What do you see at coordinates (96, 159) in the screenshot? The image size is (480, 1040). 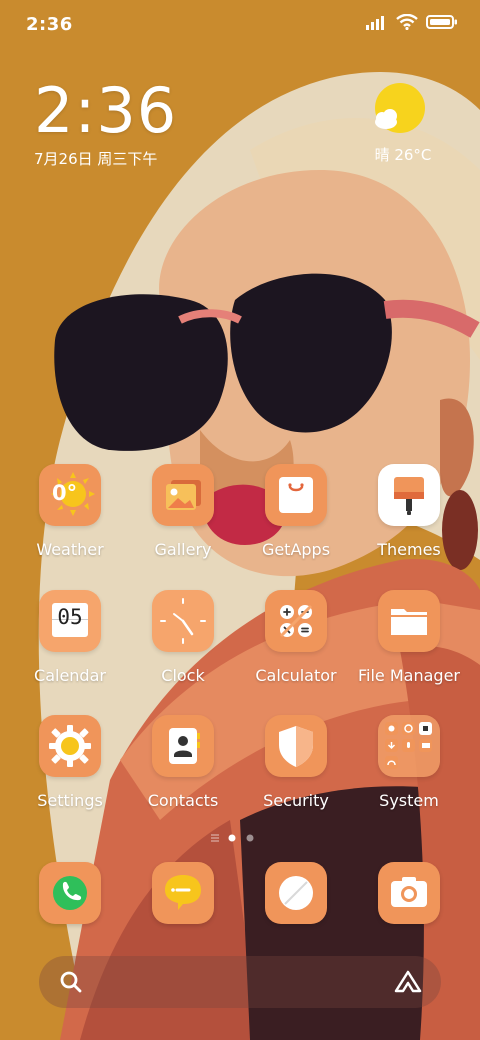 I see `clock-widget-date: 7月26日 周三下午` at bounding box center [96, 159].